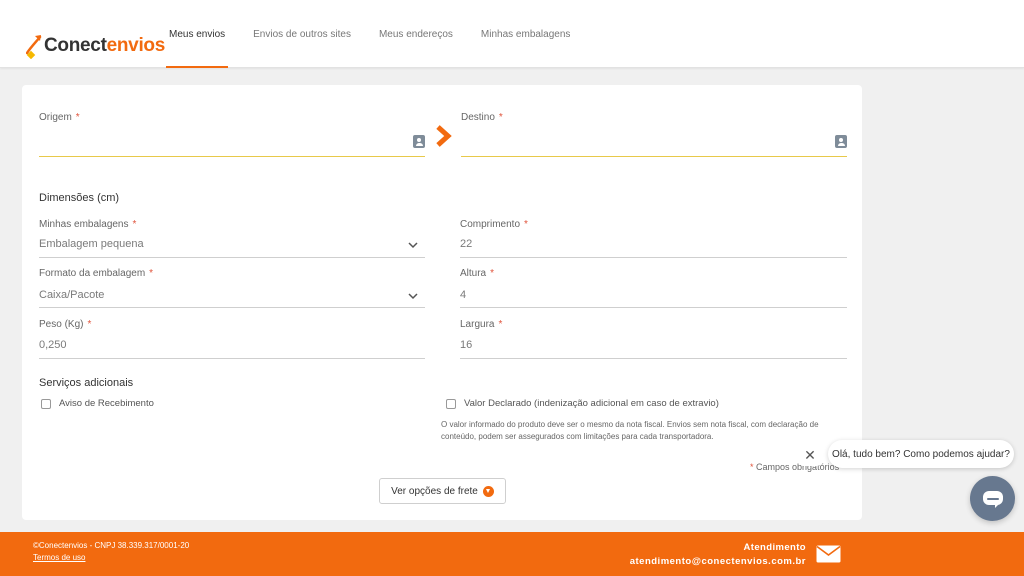  I want to click on nav-meus-enderecos: Meus endereços, so click(416, 34).